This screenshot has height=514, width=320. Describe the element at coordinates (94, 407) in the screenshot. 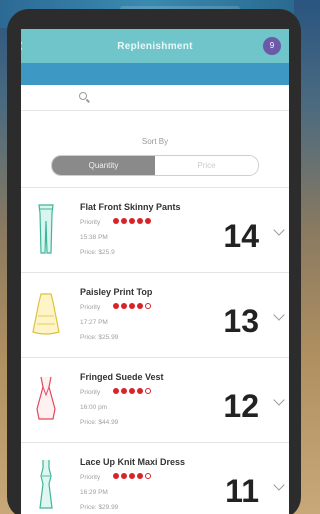

I see `item-time: 16:00 pm` at that location.